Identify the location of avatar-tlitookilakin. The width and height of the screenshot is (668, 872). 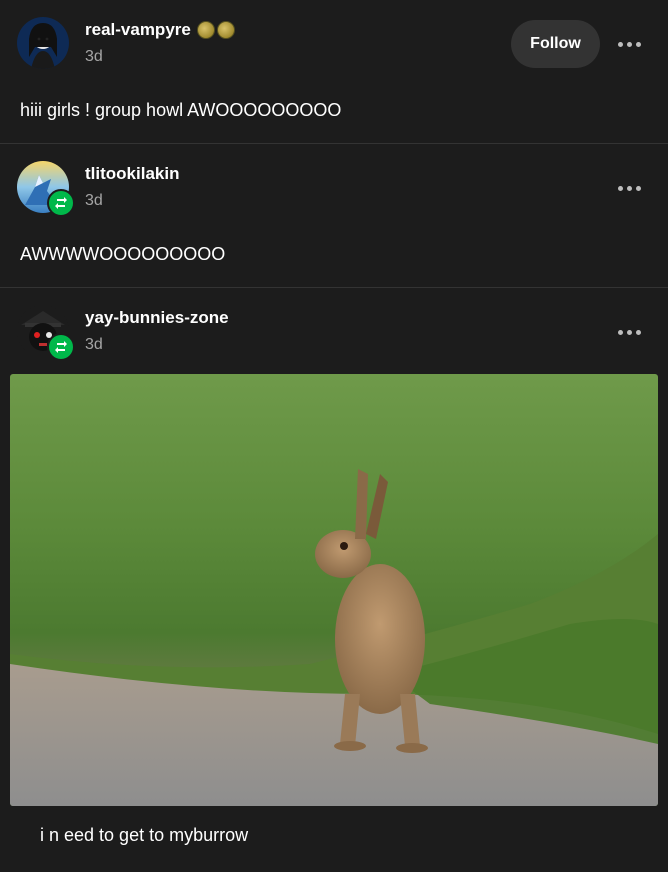
(46, 189).